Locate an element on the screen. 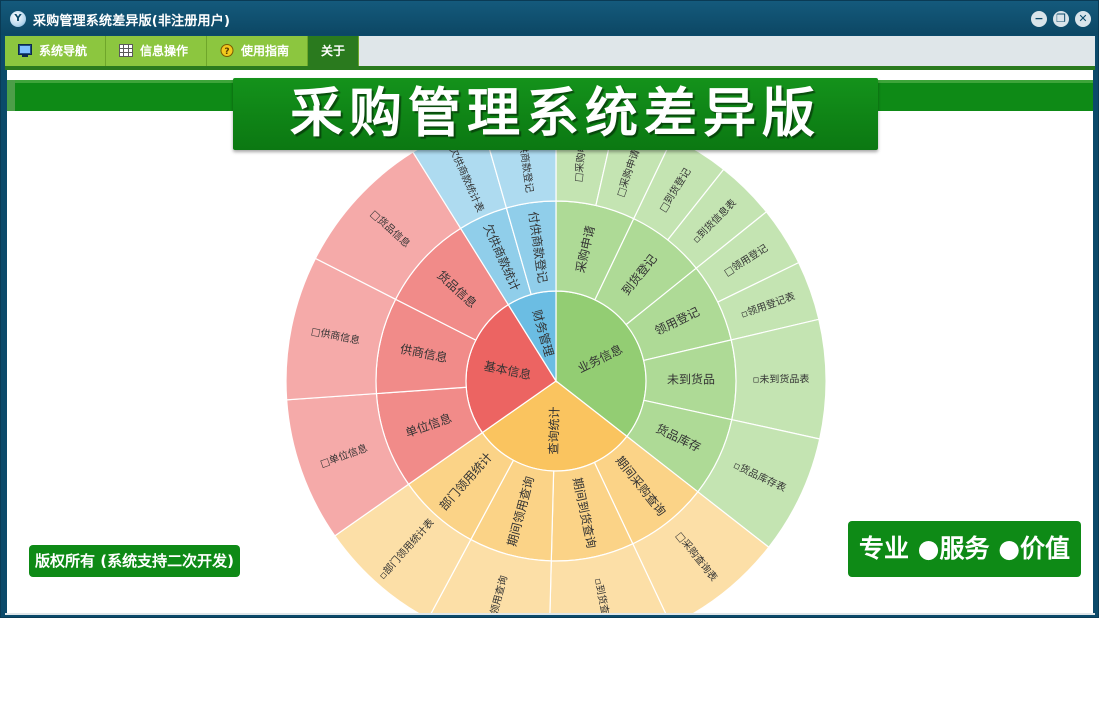 The image size is (1099, 723). banner-title: 采购管理系统差异版 is located at coordinates (555, 113).